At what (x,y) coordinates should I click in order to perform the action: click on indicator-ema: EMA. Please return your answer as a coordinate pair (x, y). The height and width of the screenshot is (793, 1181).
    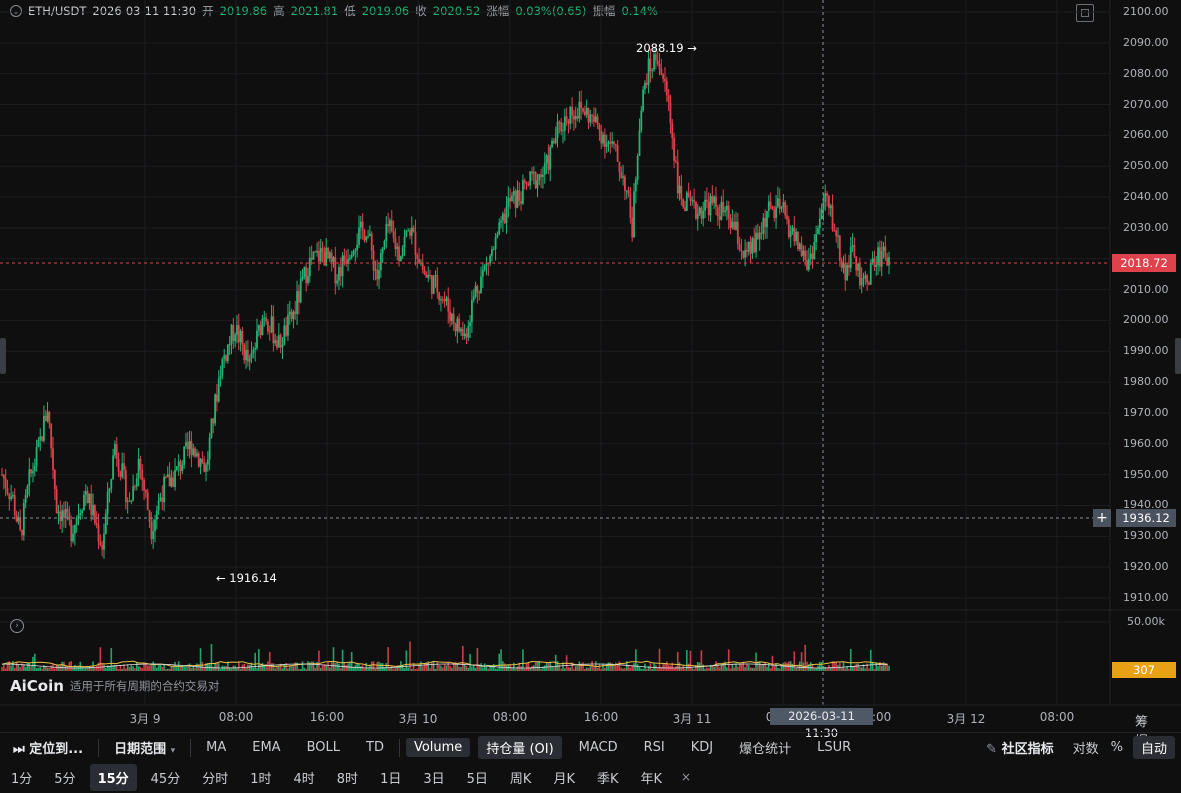
    Looking at the image, I should click on (266, 747).